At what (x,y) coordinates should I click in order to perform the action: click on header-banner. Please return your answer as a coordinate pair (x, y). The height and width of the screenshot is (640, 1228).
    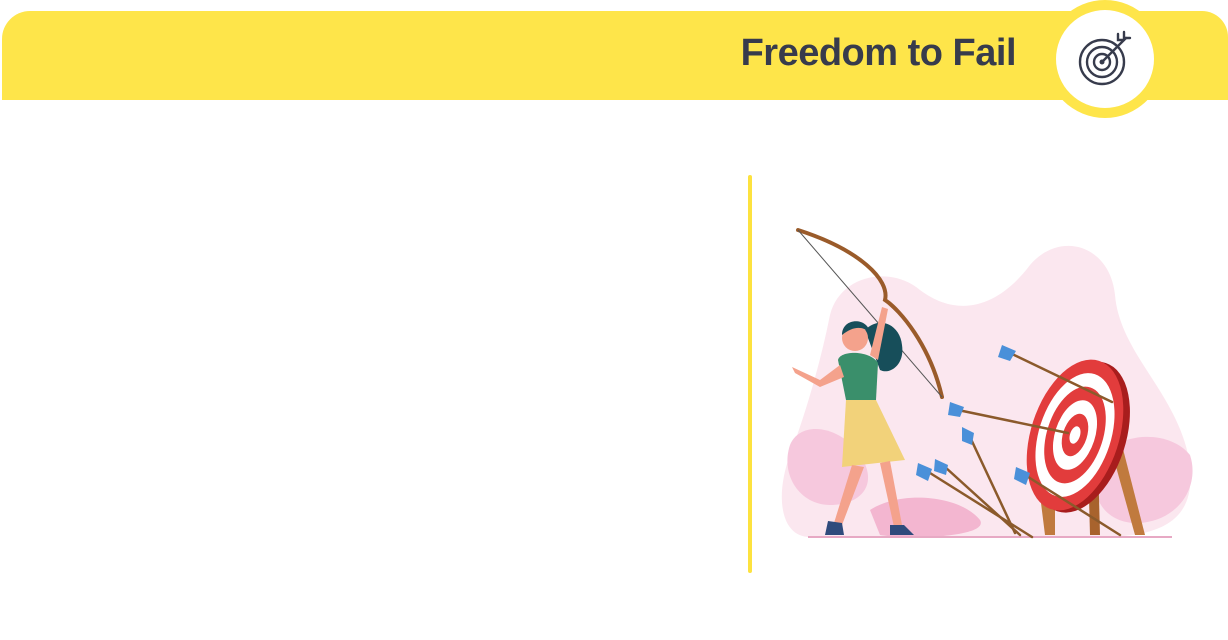
    Looking at the image, I should click on (615, 55).